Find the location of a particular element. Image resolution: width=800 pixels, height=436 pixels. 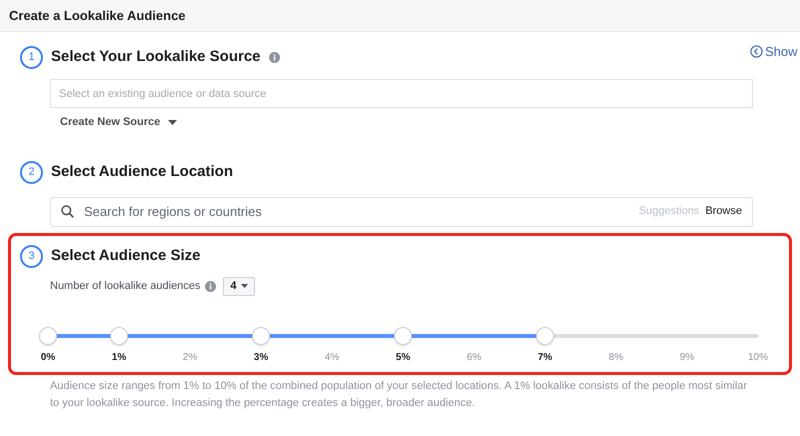

help-text: Audience size ranges from 1% to 10% of the combined population of your selected locations. A 1% lookalike consists of the people most similar to your lookalike source. Increasing the percentage creates a bigger, broader audience. is located at coordinates (399, 394).